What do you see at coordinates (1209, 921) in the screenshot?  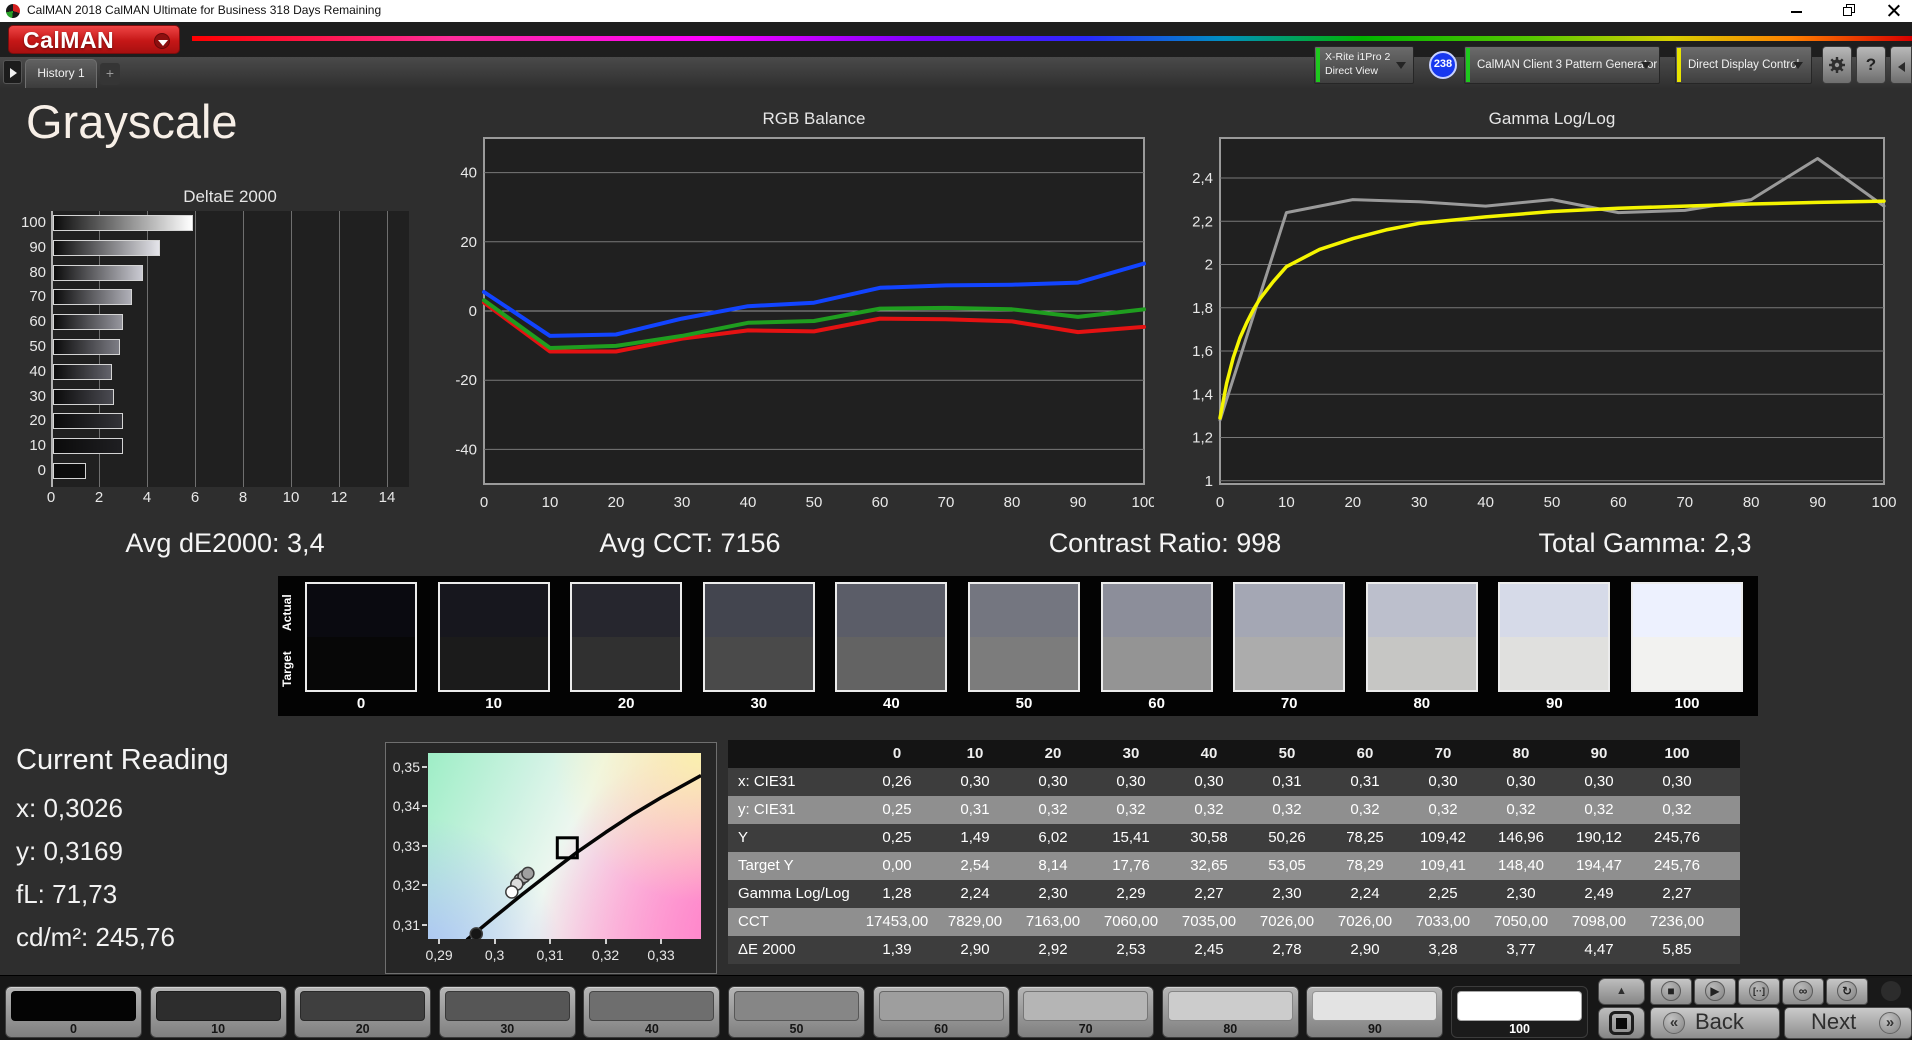 I see `table-cell: 7035,00` at bounding box center [1209, 921].